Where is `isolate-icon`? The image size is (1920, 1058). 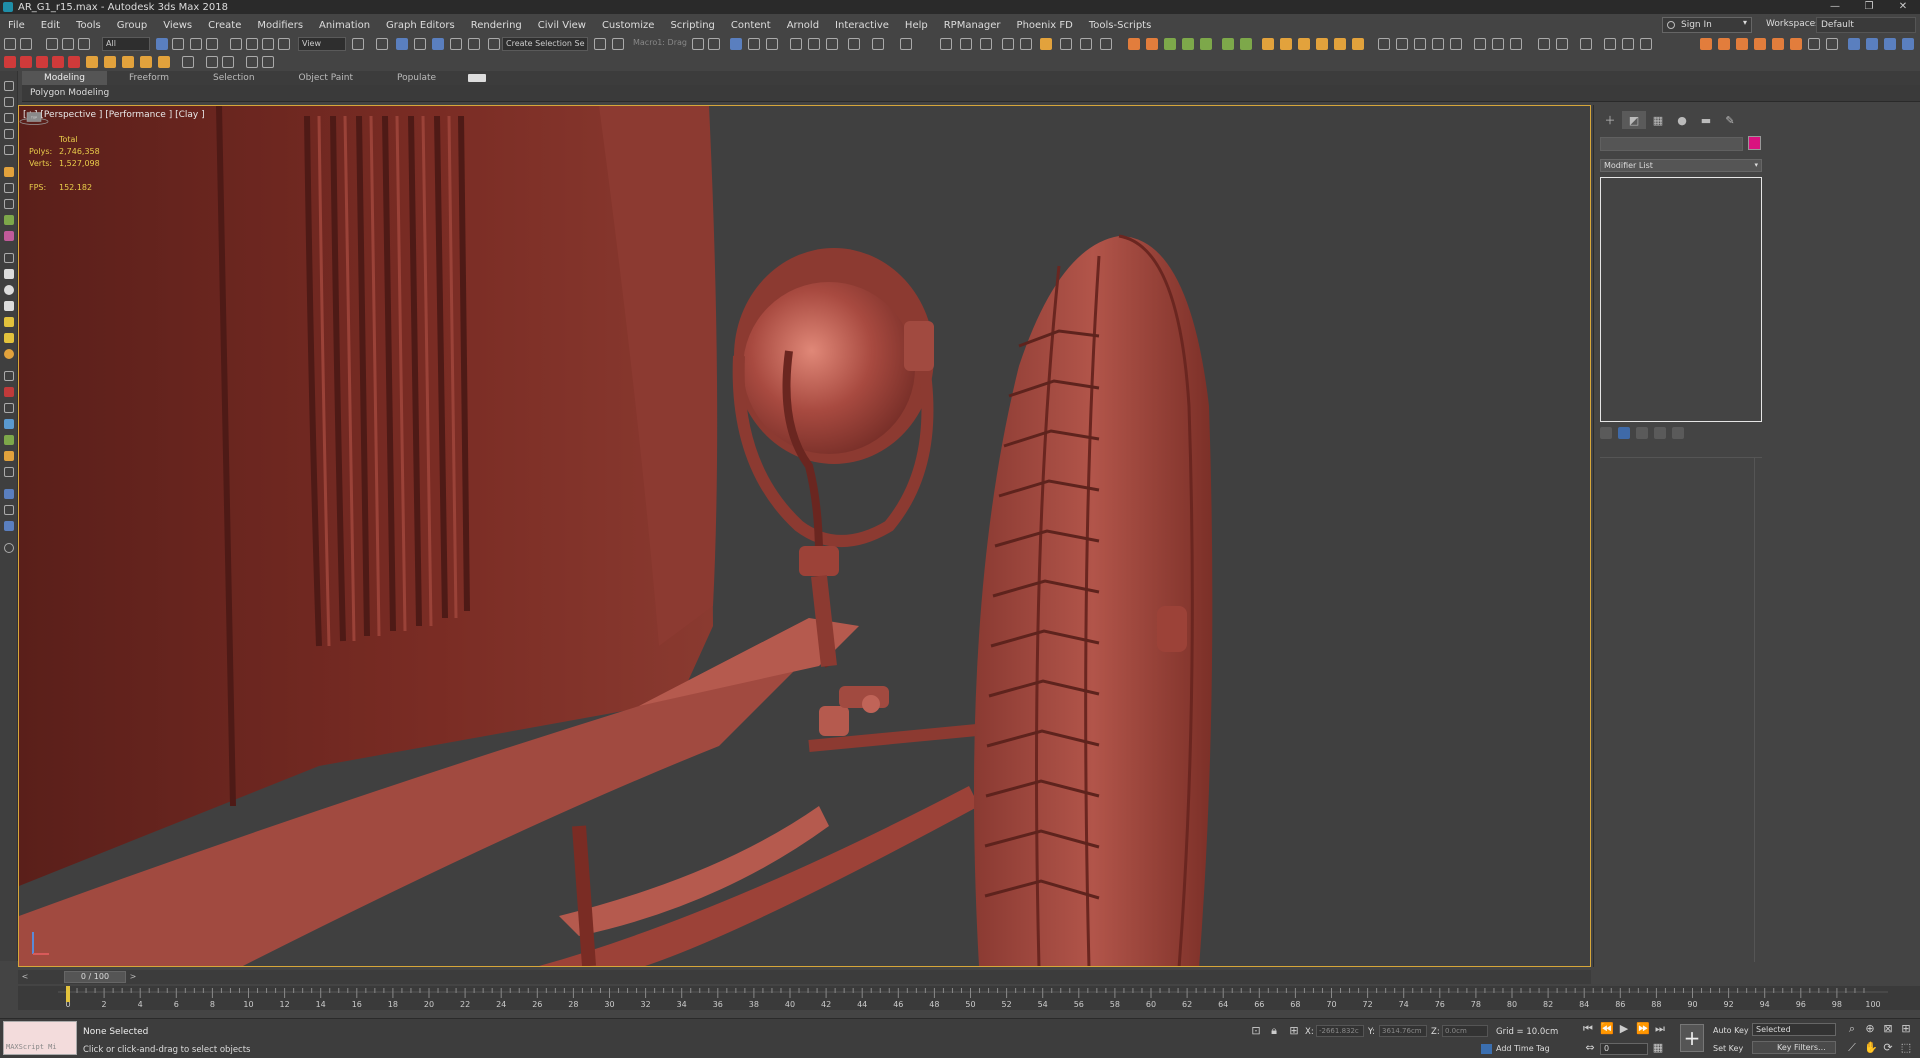
isolate-icon is located at coordinates (9, 188).